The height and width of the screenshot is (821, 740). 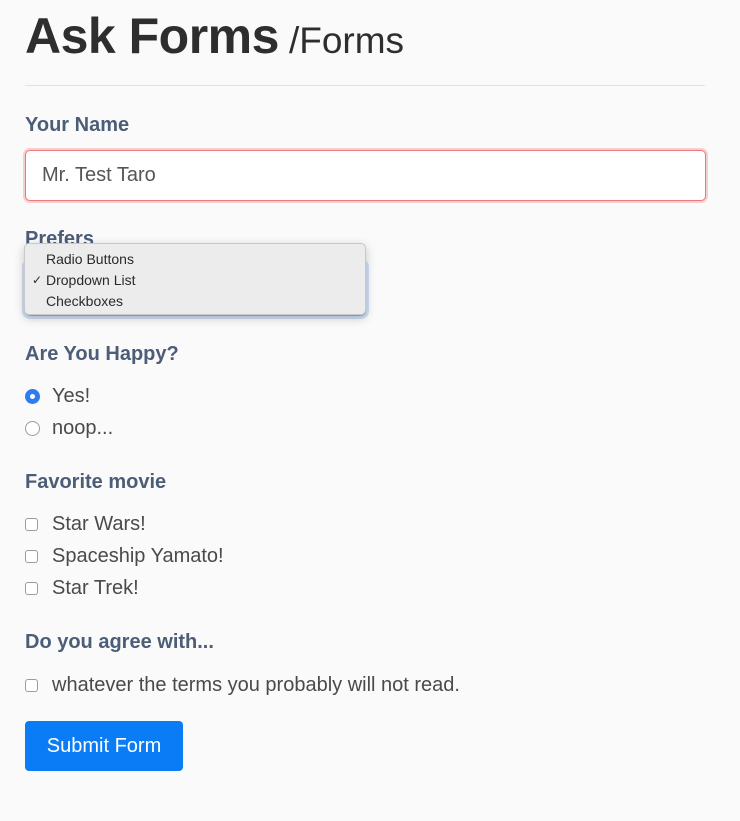 What do you see at coordinates (96, 482) in the screenshot?
I see `movie-label: Favorite movie` at bounding box center [96, 482].